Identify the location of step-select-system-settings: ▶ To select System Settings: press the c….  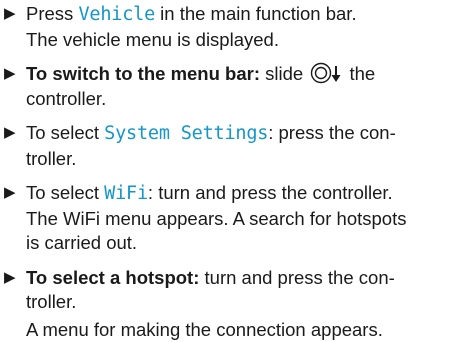
(231, 146).